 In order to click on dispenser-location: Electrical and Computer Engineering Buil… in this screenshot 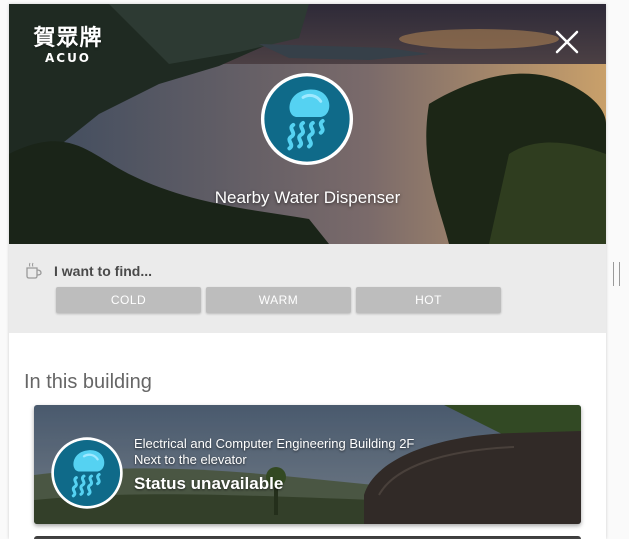, I will do `click(274, 443)`.